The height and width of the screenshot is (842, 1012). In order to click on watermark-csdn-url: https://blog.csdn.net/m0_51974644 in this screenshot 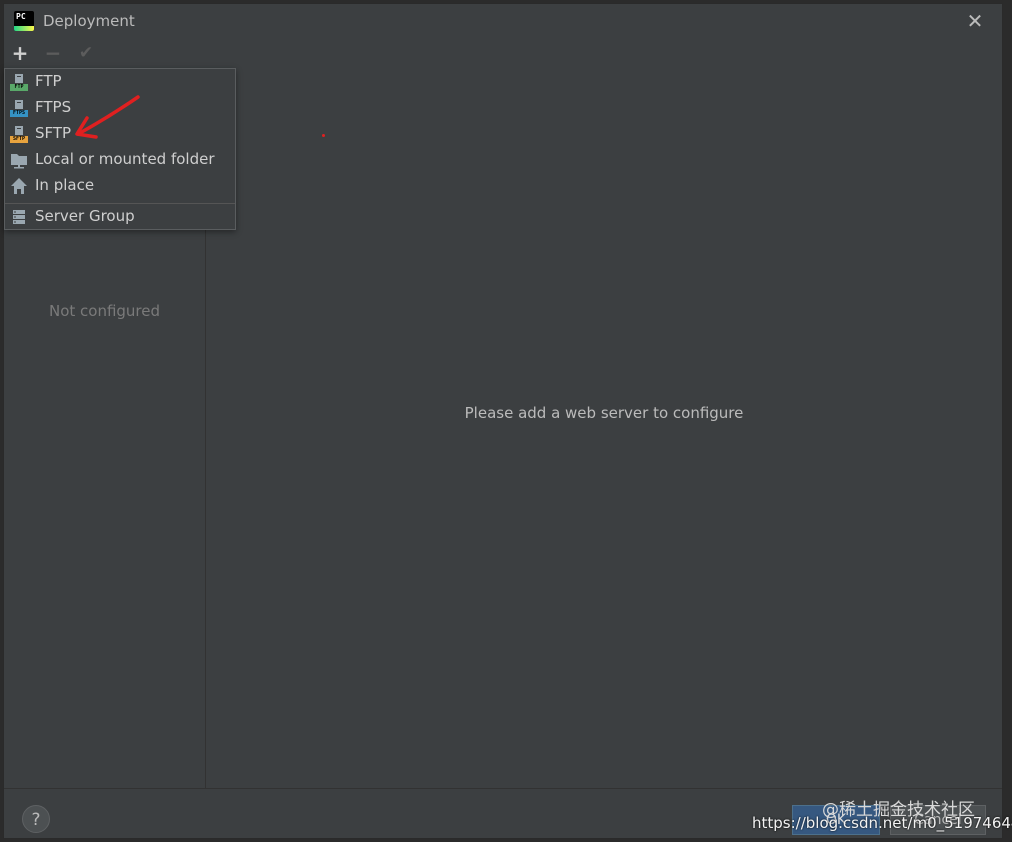, I will do `click(882, 823)`.